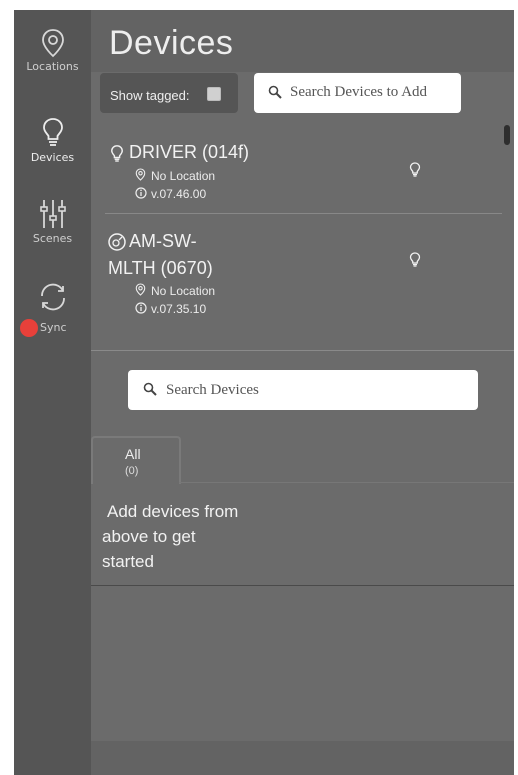 This screenshot has width=518, height=775. Describe the element at coordinates (214, 94) in the screenshot. I see `show-tagged-checkbox` at that location.